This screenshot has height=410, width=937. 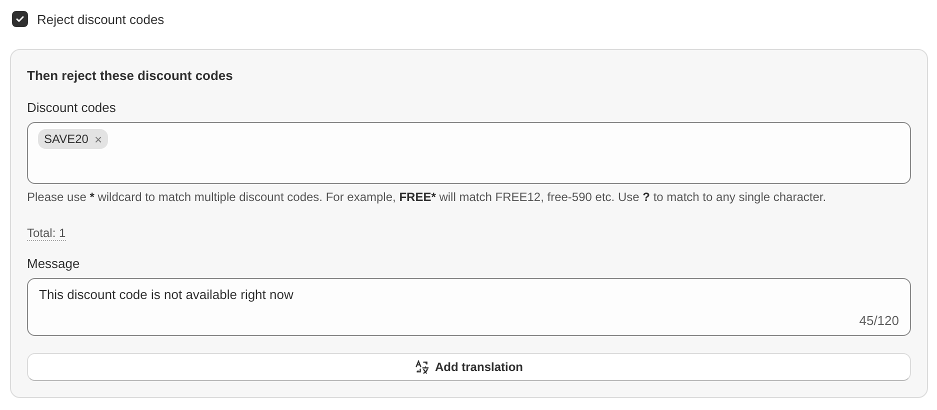 What do you see at coordinates (46, 233) in the screenshot?
I see `total-count: Total: 1` at bounding box center [46, 233].